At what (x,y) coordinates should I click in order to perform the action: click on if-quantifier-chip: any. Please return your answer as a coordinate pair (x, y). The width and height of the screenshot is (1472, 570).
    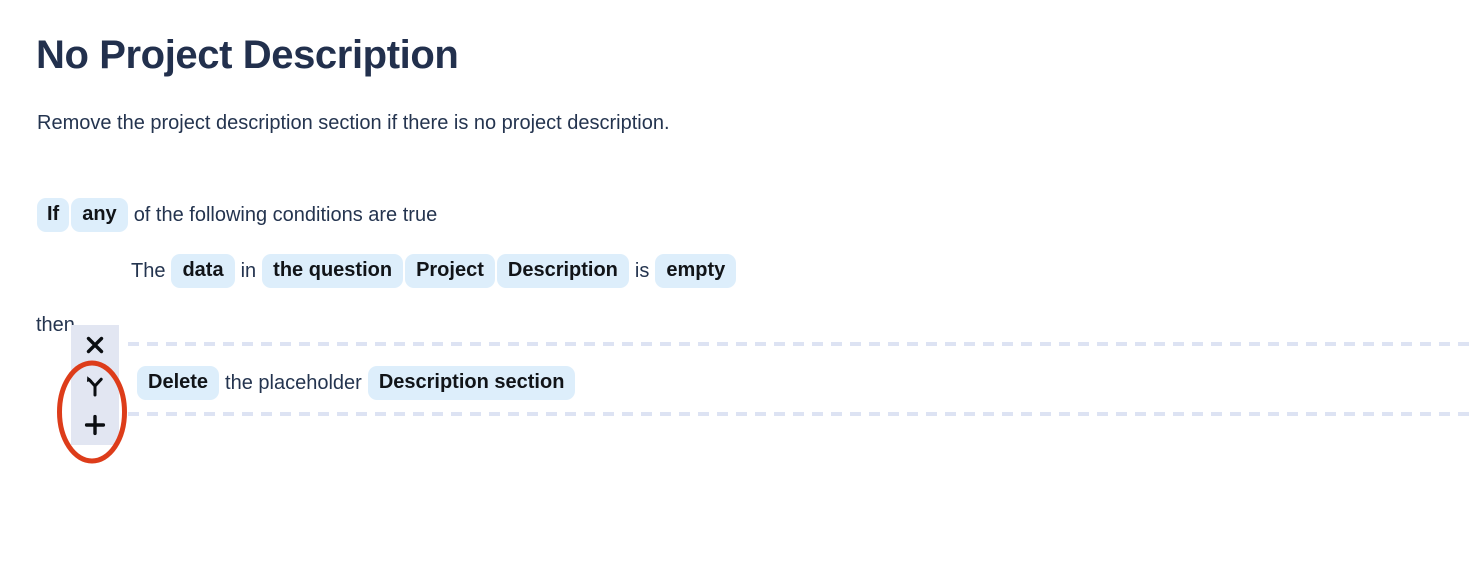
    Looking at the image, I should click on (99, 215).